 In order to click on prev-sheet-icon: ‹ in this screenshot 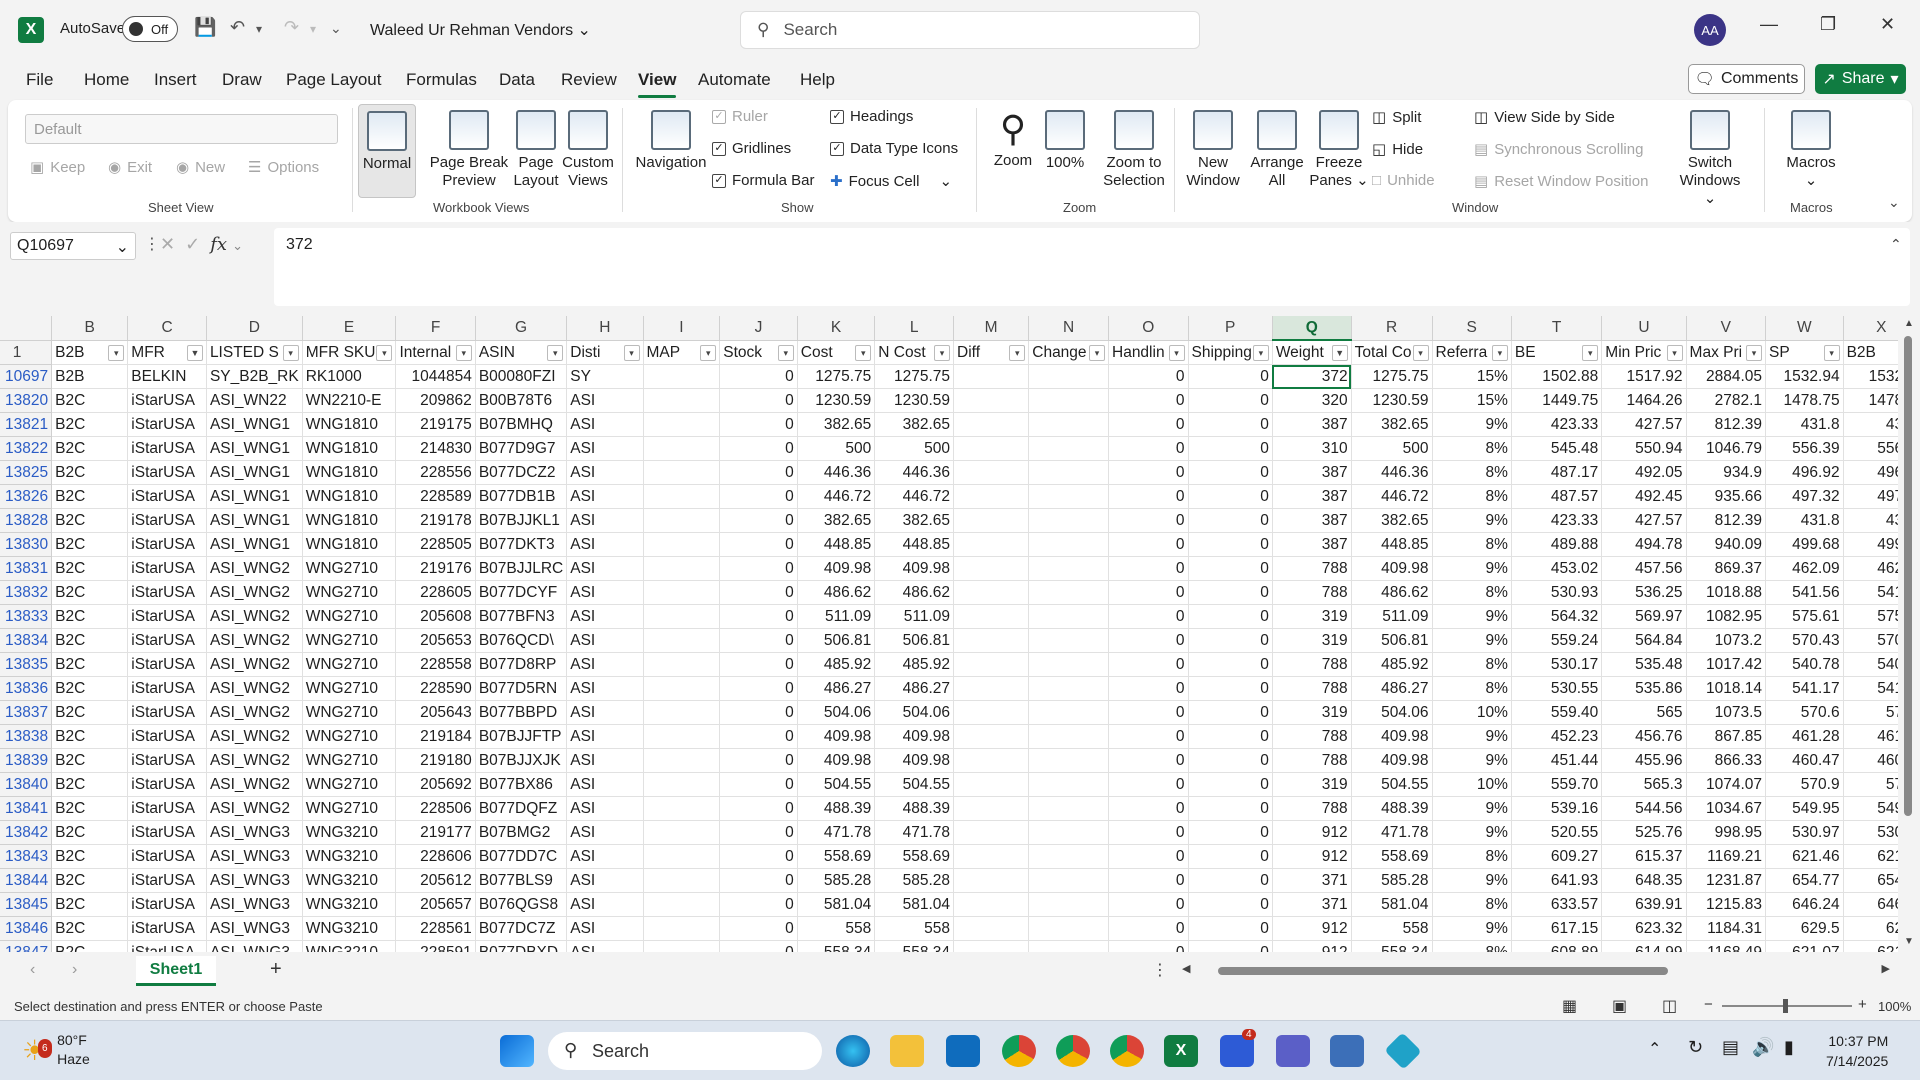, I will do `click(32, 970)`.